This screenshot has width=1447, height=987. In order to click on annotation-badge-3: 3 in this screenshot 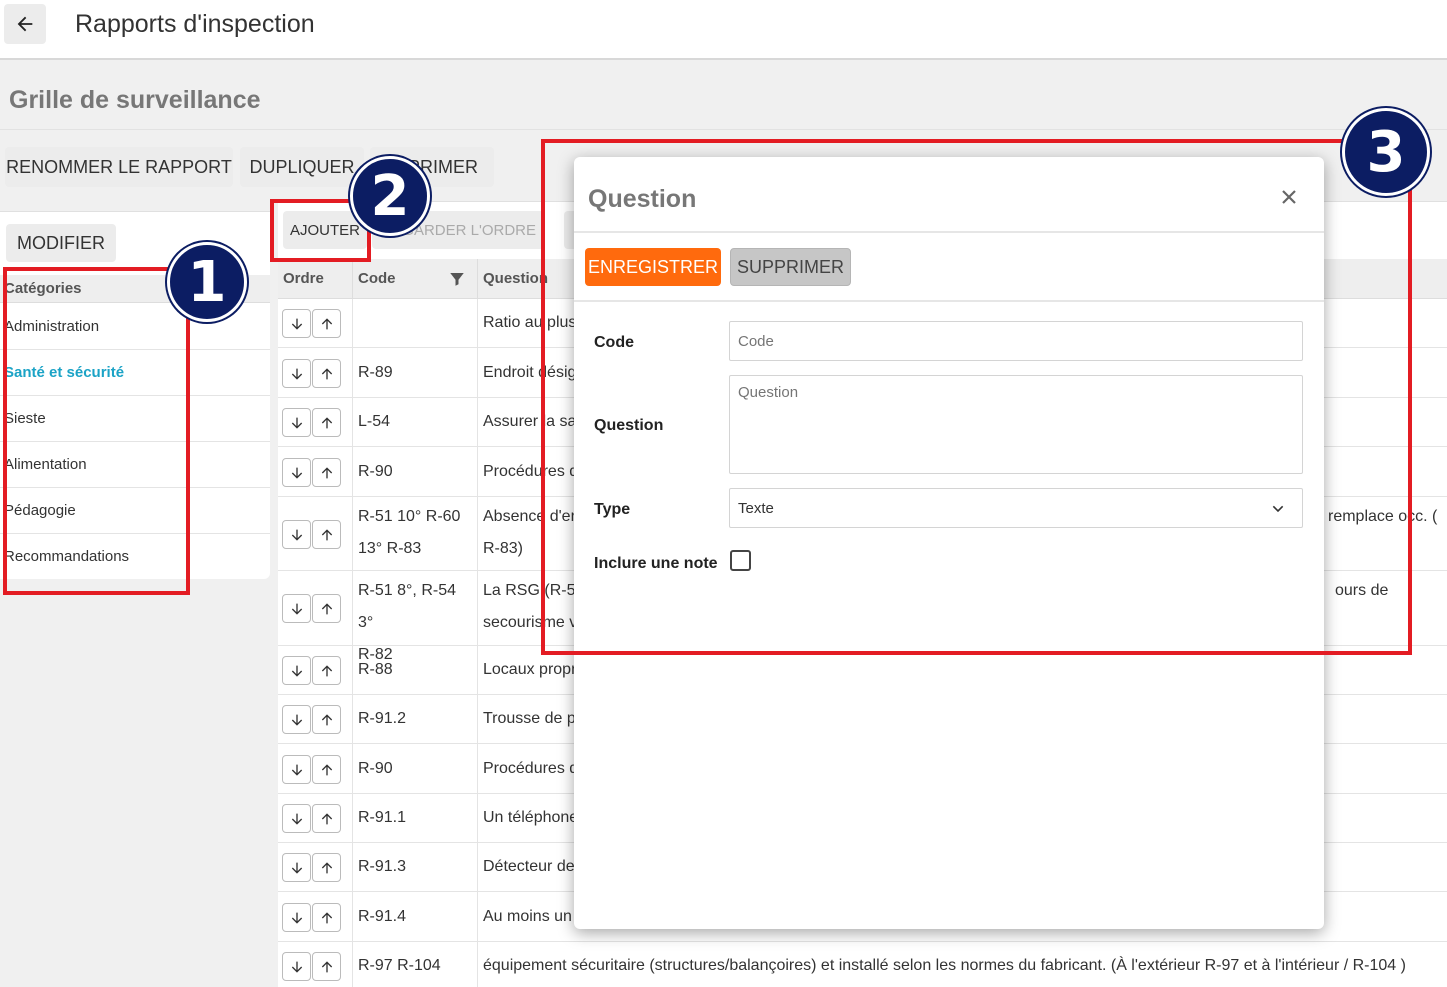, I will do `click(1386, 152)`.